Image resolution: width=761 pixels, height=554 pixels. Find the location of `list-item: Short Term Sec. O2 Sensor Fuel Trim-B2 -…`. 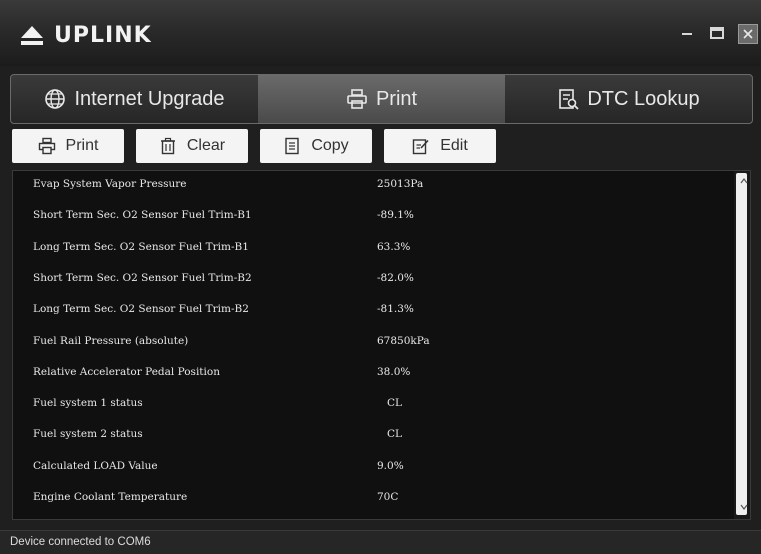

list-item: Short Term Sec. O2 Sensor Fuel Trim-B2 -… is located at coordinates (372, 280).